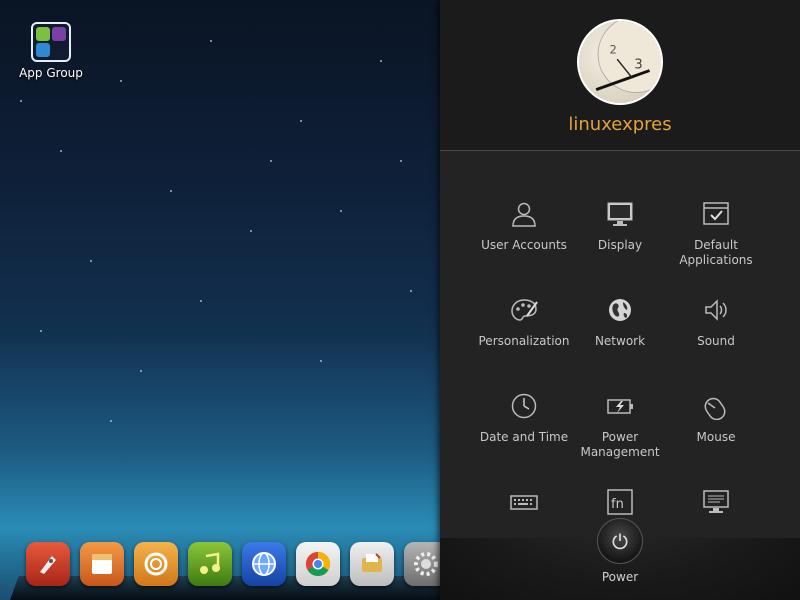 The height and width of the screenshot is (600, 800). What do you see at coordinates (628, 57) in the screenshot?
I see `clock-avatar-image: 2 3` at bounding box center [628, 57].